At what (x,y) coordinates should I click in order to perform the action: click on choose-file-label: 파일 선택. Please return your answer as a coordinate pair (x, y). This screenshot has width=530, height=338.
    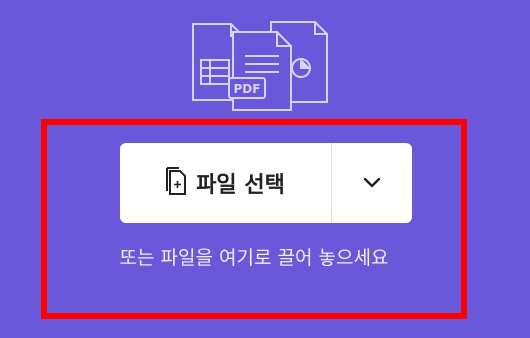
    Looking at the image, I should click on (240, 185).